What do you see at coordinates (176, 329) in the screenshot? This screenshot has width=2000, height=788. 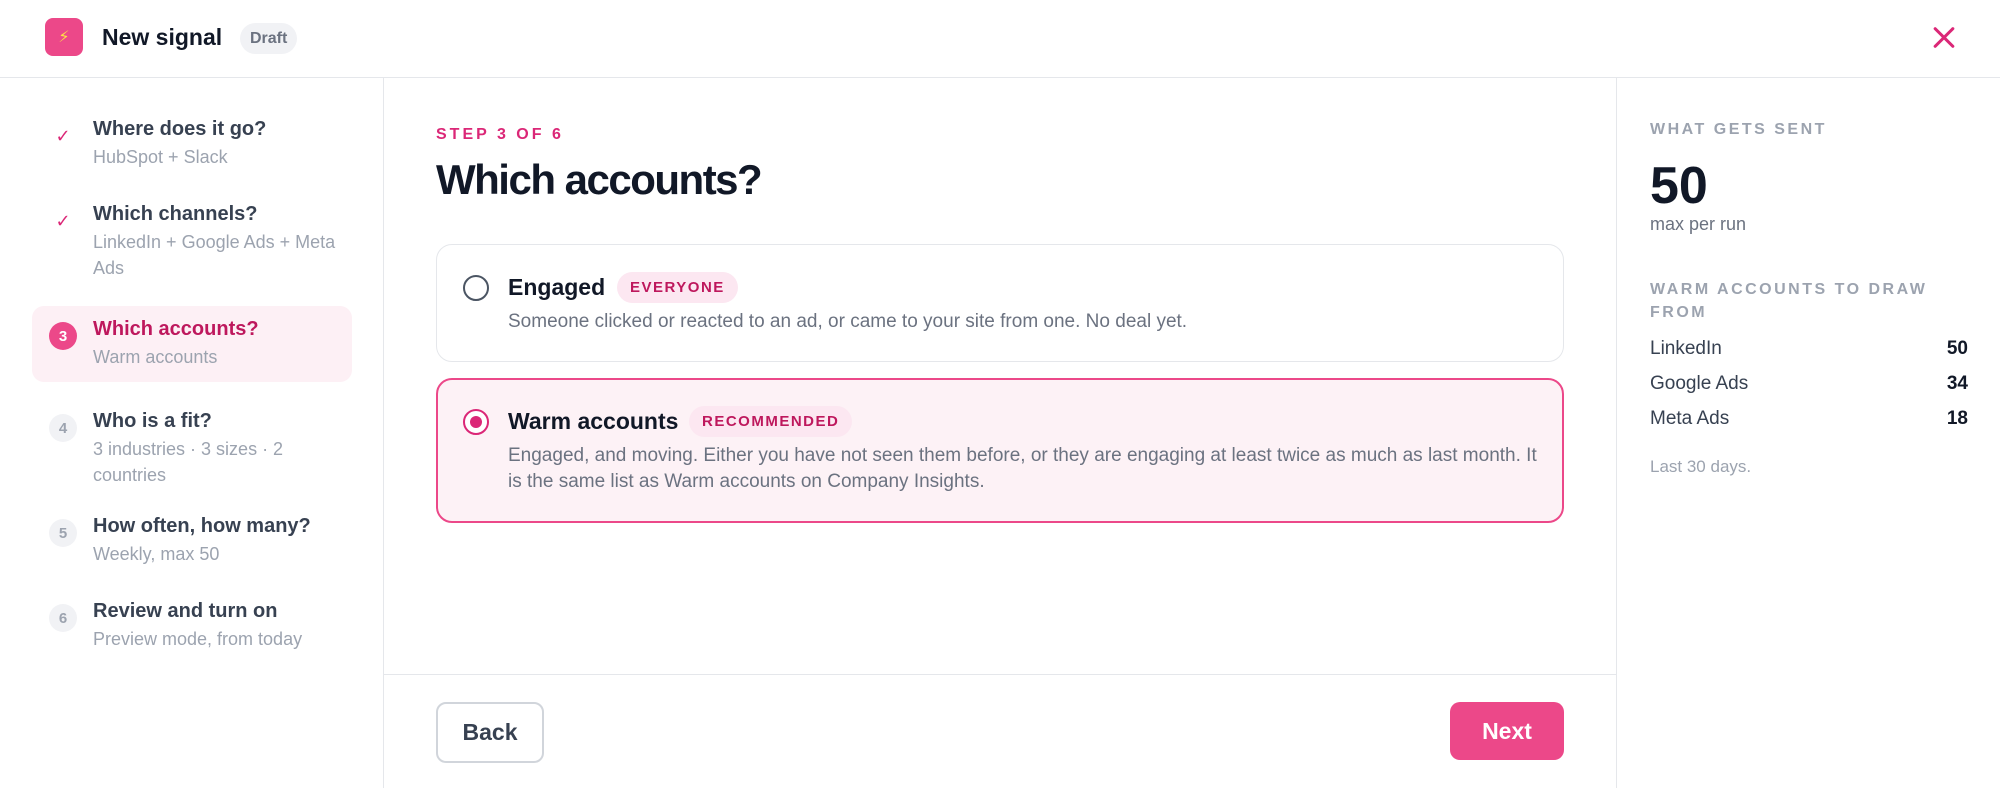 I see `step-title: Which accounts?` at bounding box center [176, 329].